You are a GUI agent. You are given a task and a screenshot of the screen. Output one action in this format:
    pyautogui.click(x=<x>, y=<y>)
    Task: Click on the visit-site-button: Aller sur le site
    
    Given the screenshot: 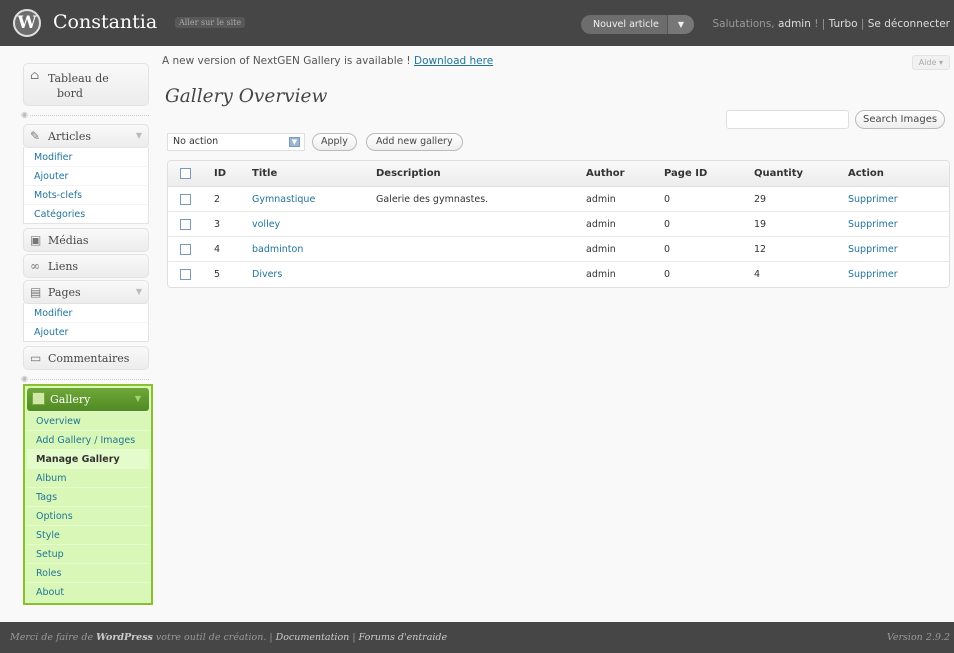 What is the action you would take?
    pyautogui.click(x=210, y=22)
    